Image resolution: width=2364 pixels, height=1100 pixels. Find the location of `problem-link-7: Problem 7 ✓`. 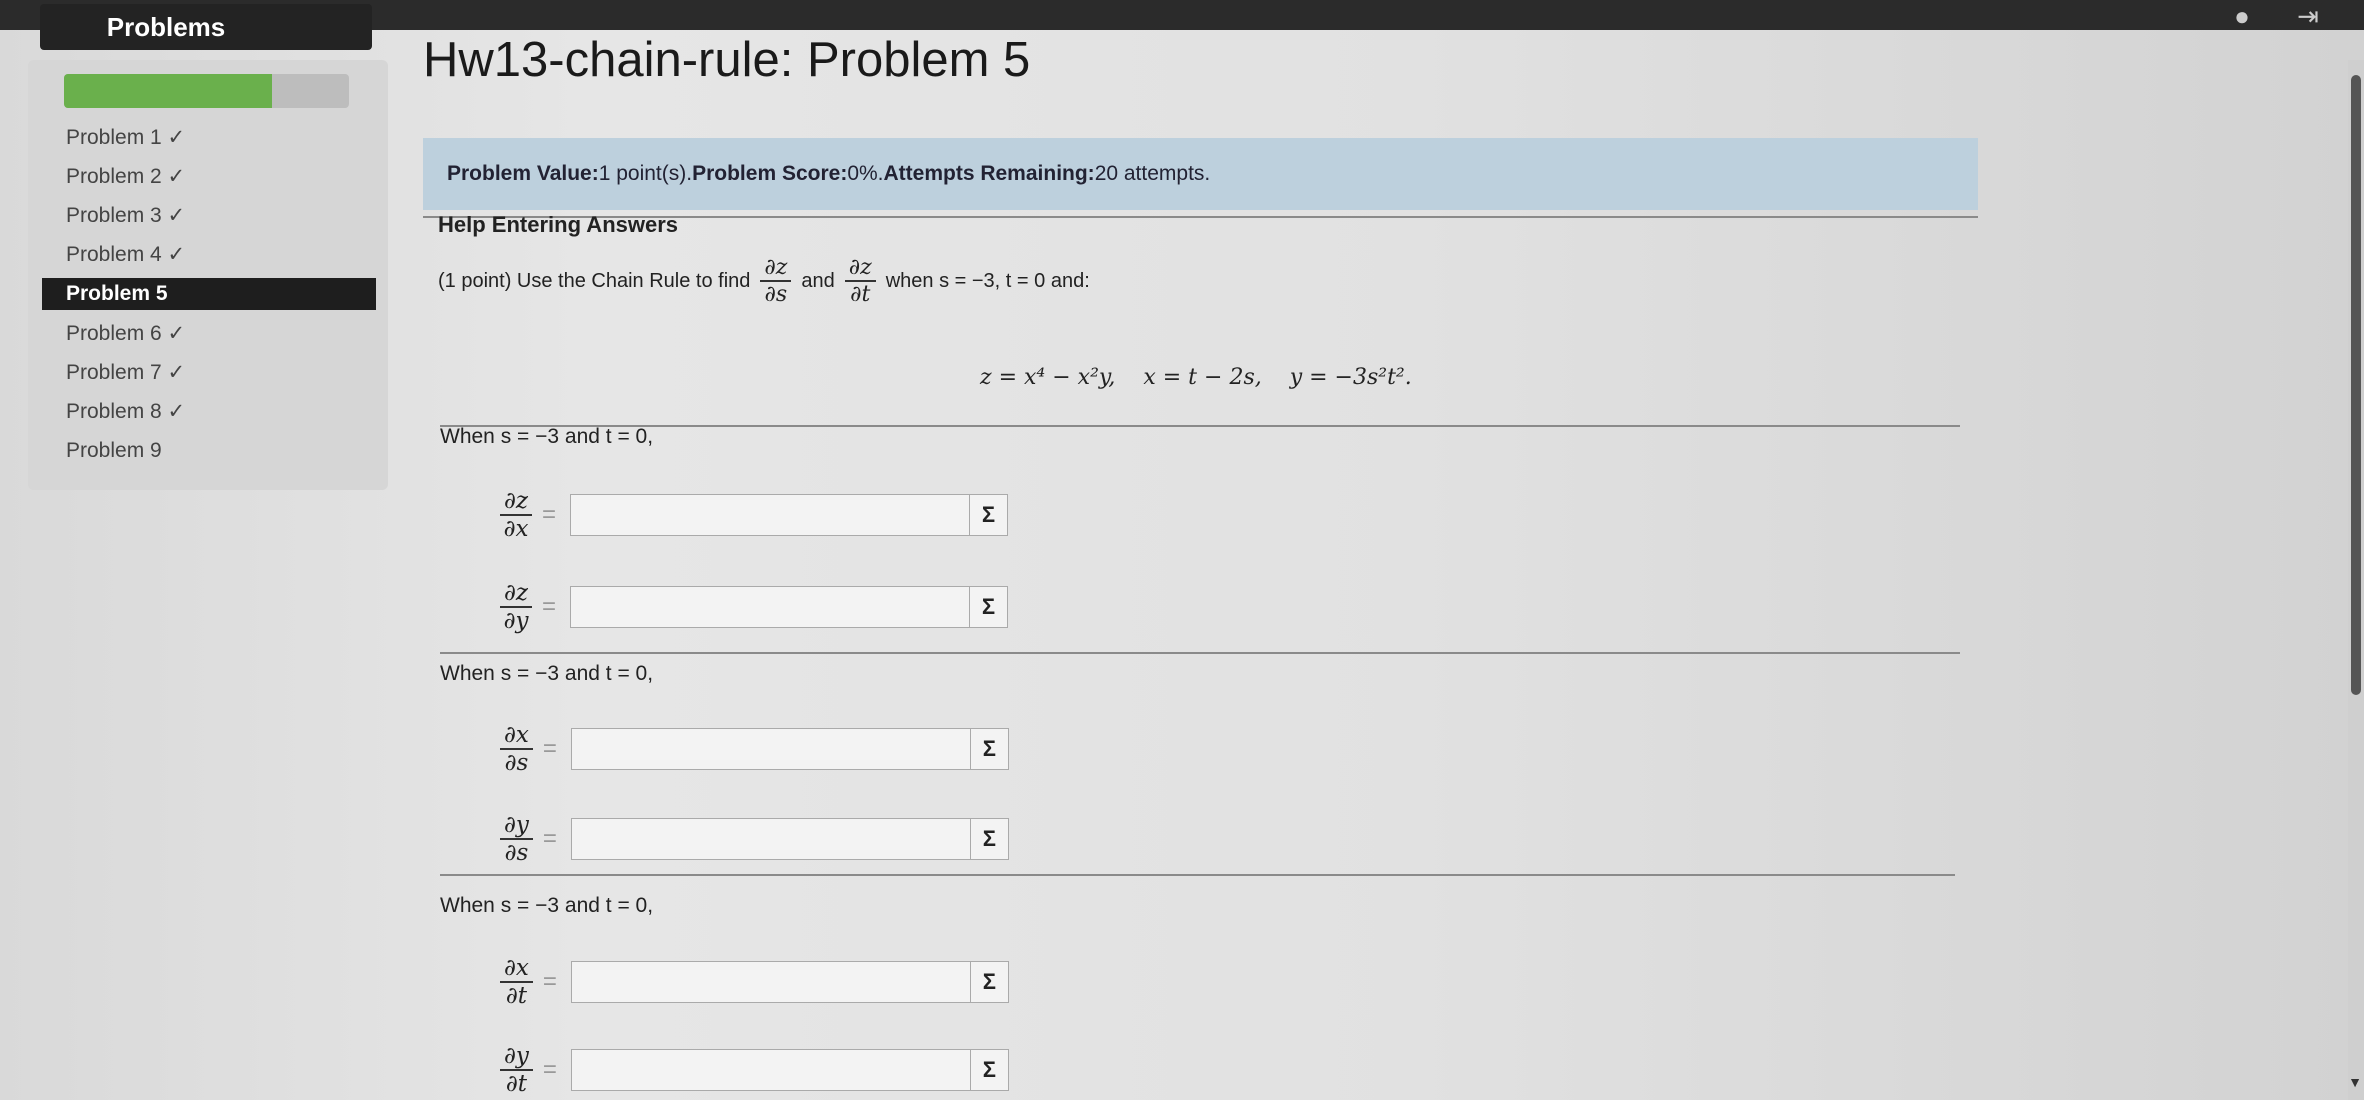

problem-link-7: Problem 7 ✓ is located at coordinates (202, 372).